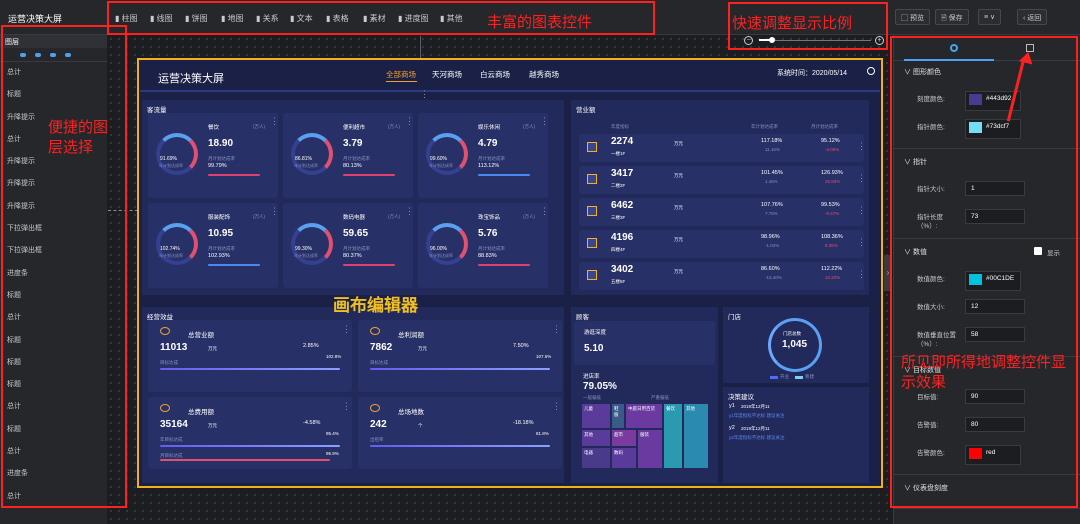 Image resolution: width=1080 pixels, height=524 pixels. What do you see at coordinates (420, 48) in the screenshot?
I see `guide-line` at bounding box center [420, 48].